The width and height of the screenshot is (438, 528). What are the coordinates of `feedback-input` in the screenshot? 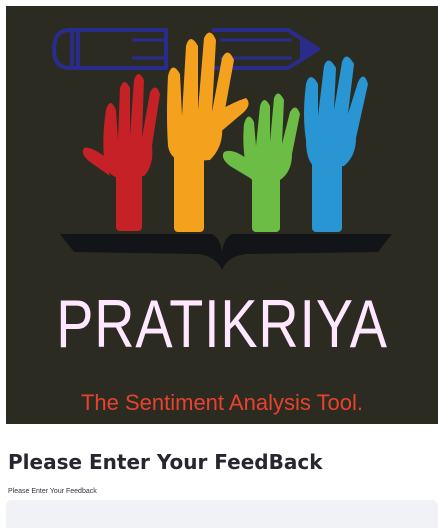 It's located at (222, 514).